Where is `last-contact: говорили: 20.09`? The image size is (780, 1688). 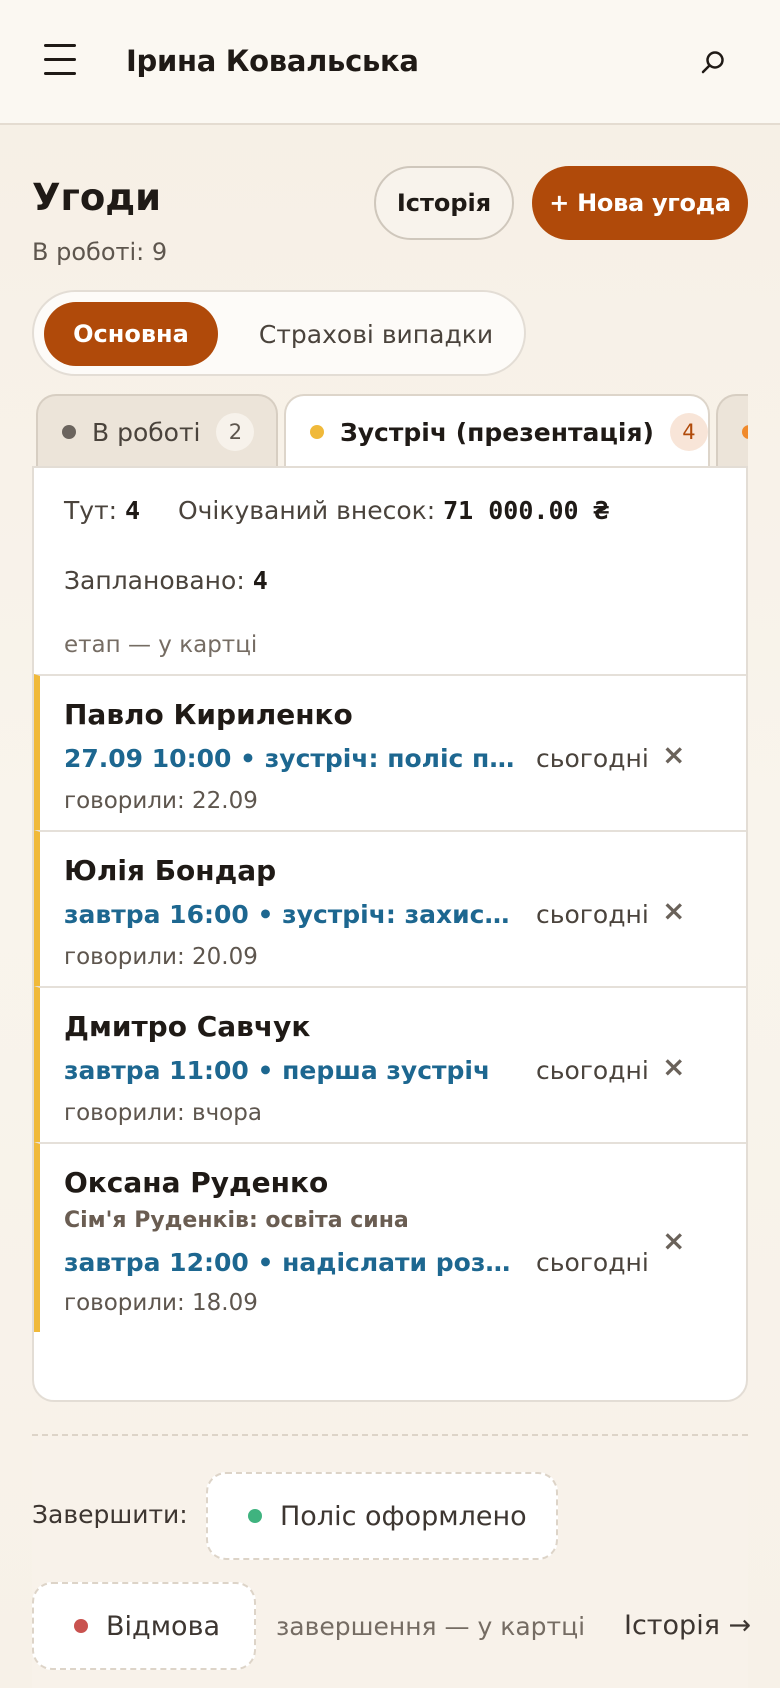 last-contact: говорили: 20.09 is located at coordinates (161, 957).